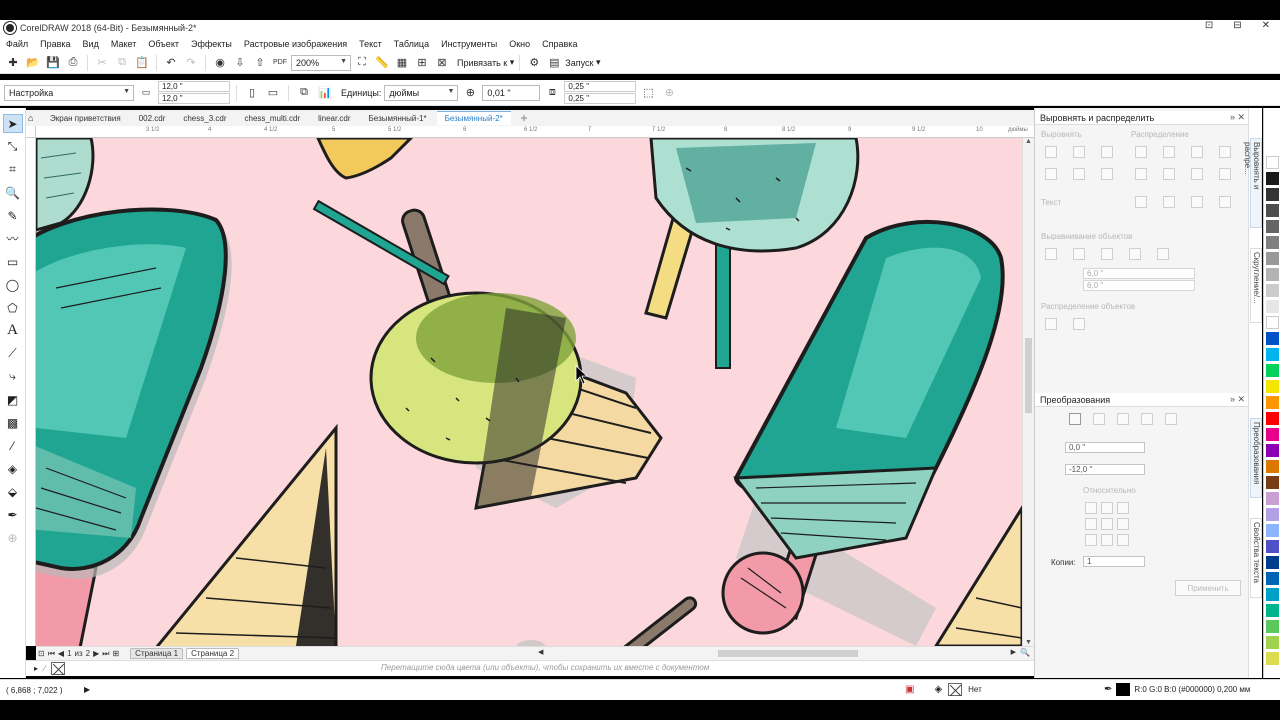 The height and width of the screenshot is (720, 1280). I want to click on search-content-icon: ◉, so click(220, 63).